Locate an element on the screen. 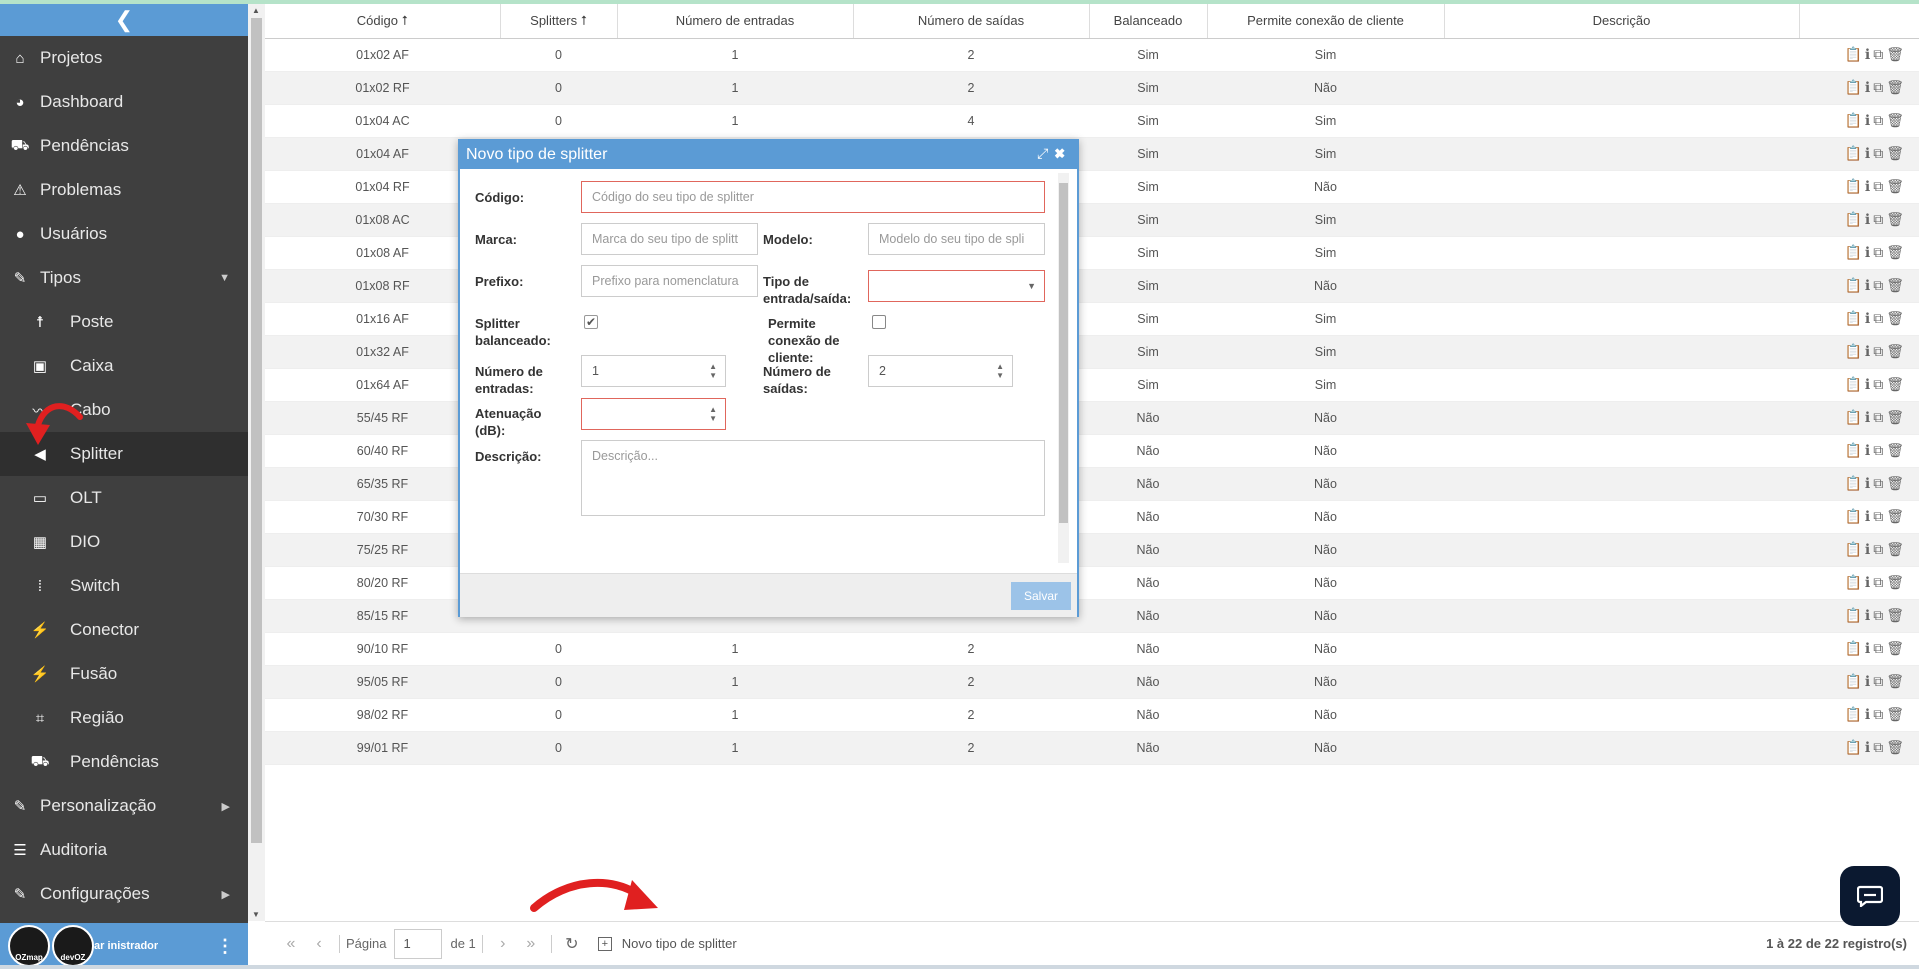  scroll-down-icon: ▼ is located at coordinates (256, 914).